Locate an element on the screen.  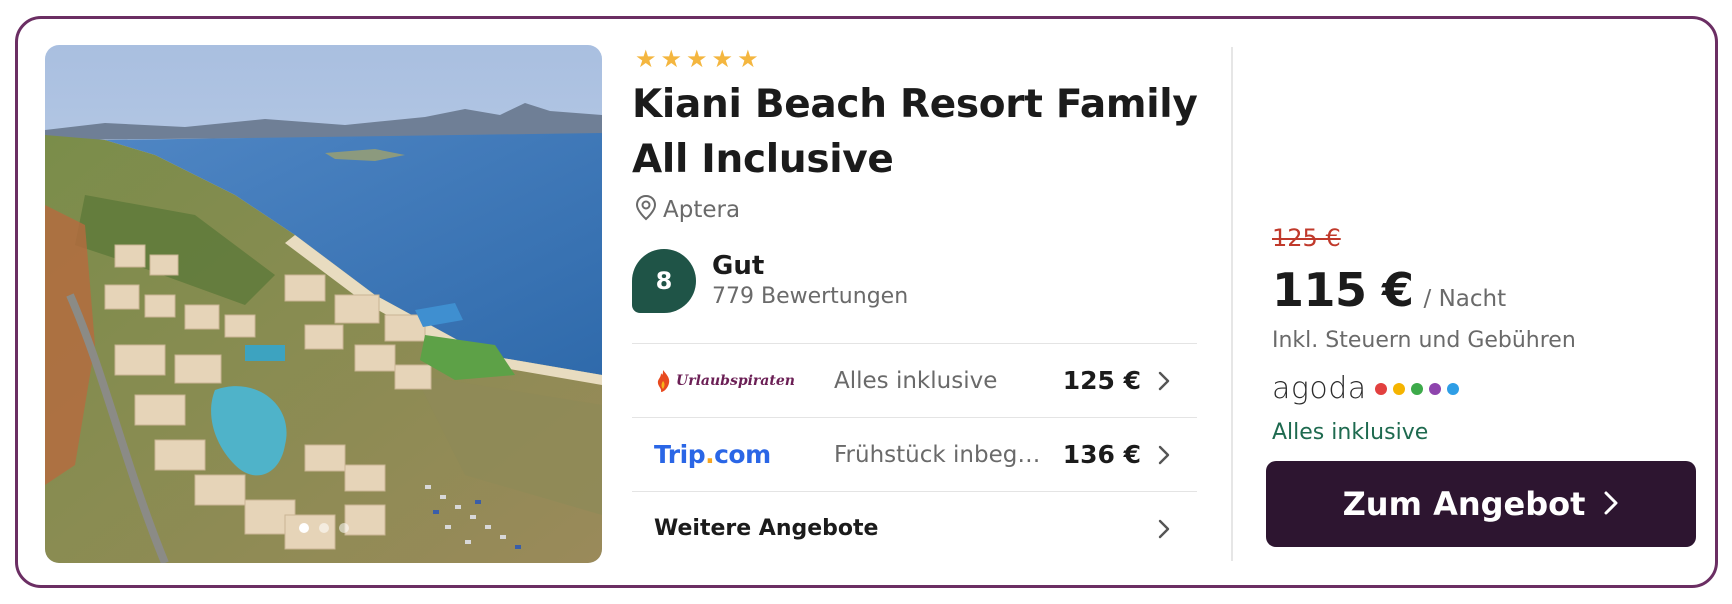
location-name: Aptera is located at coordinates (702, 210).